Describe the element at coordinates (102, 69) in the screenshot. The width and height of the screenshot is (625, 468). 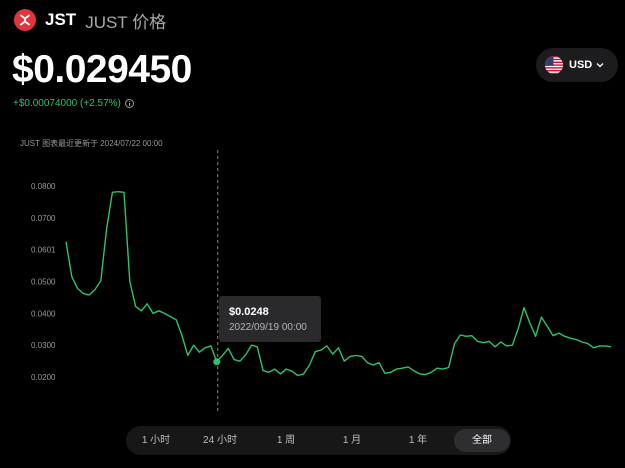
I see `current-price: $0.029450` at that location.